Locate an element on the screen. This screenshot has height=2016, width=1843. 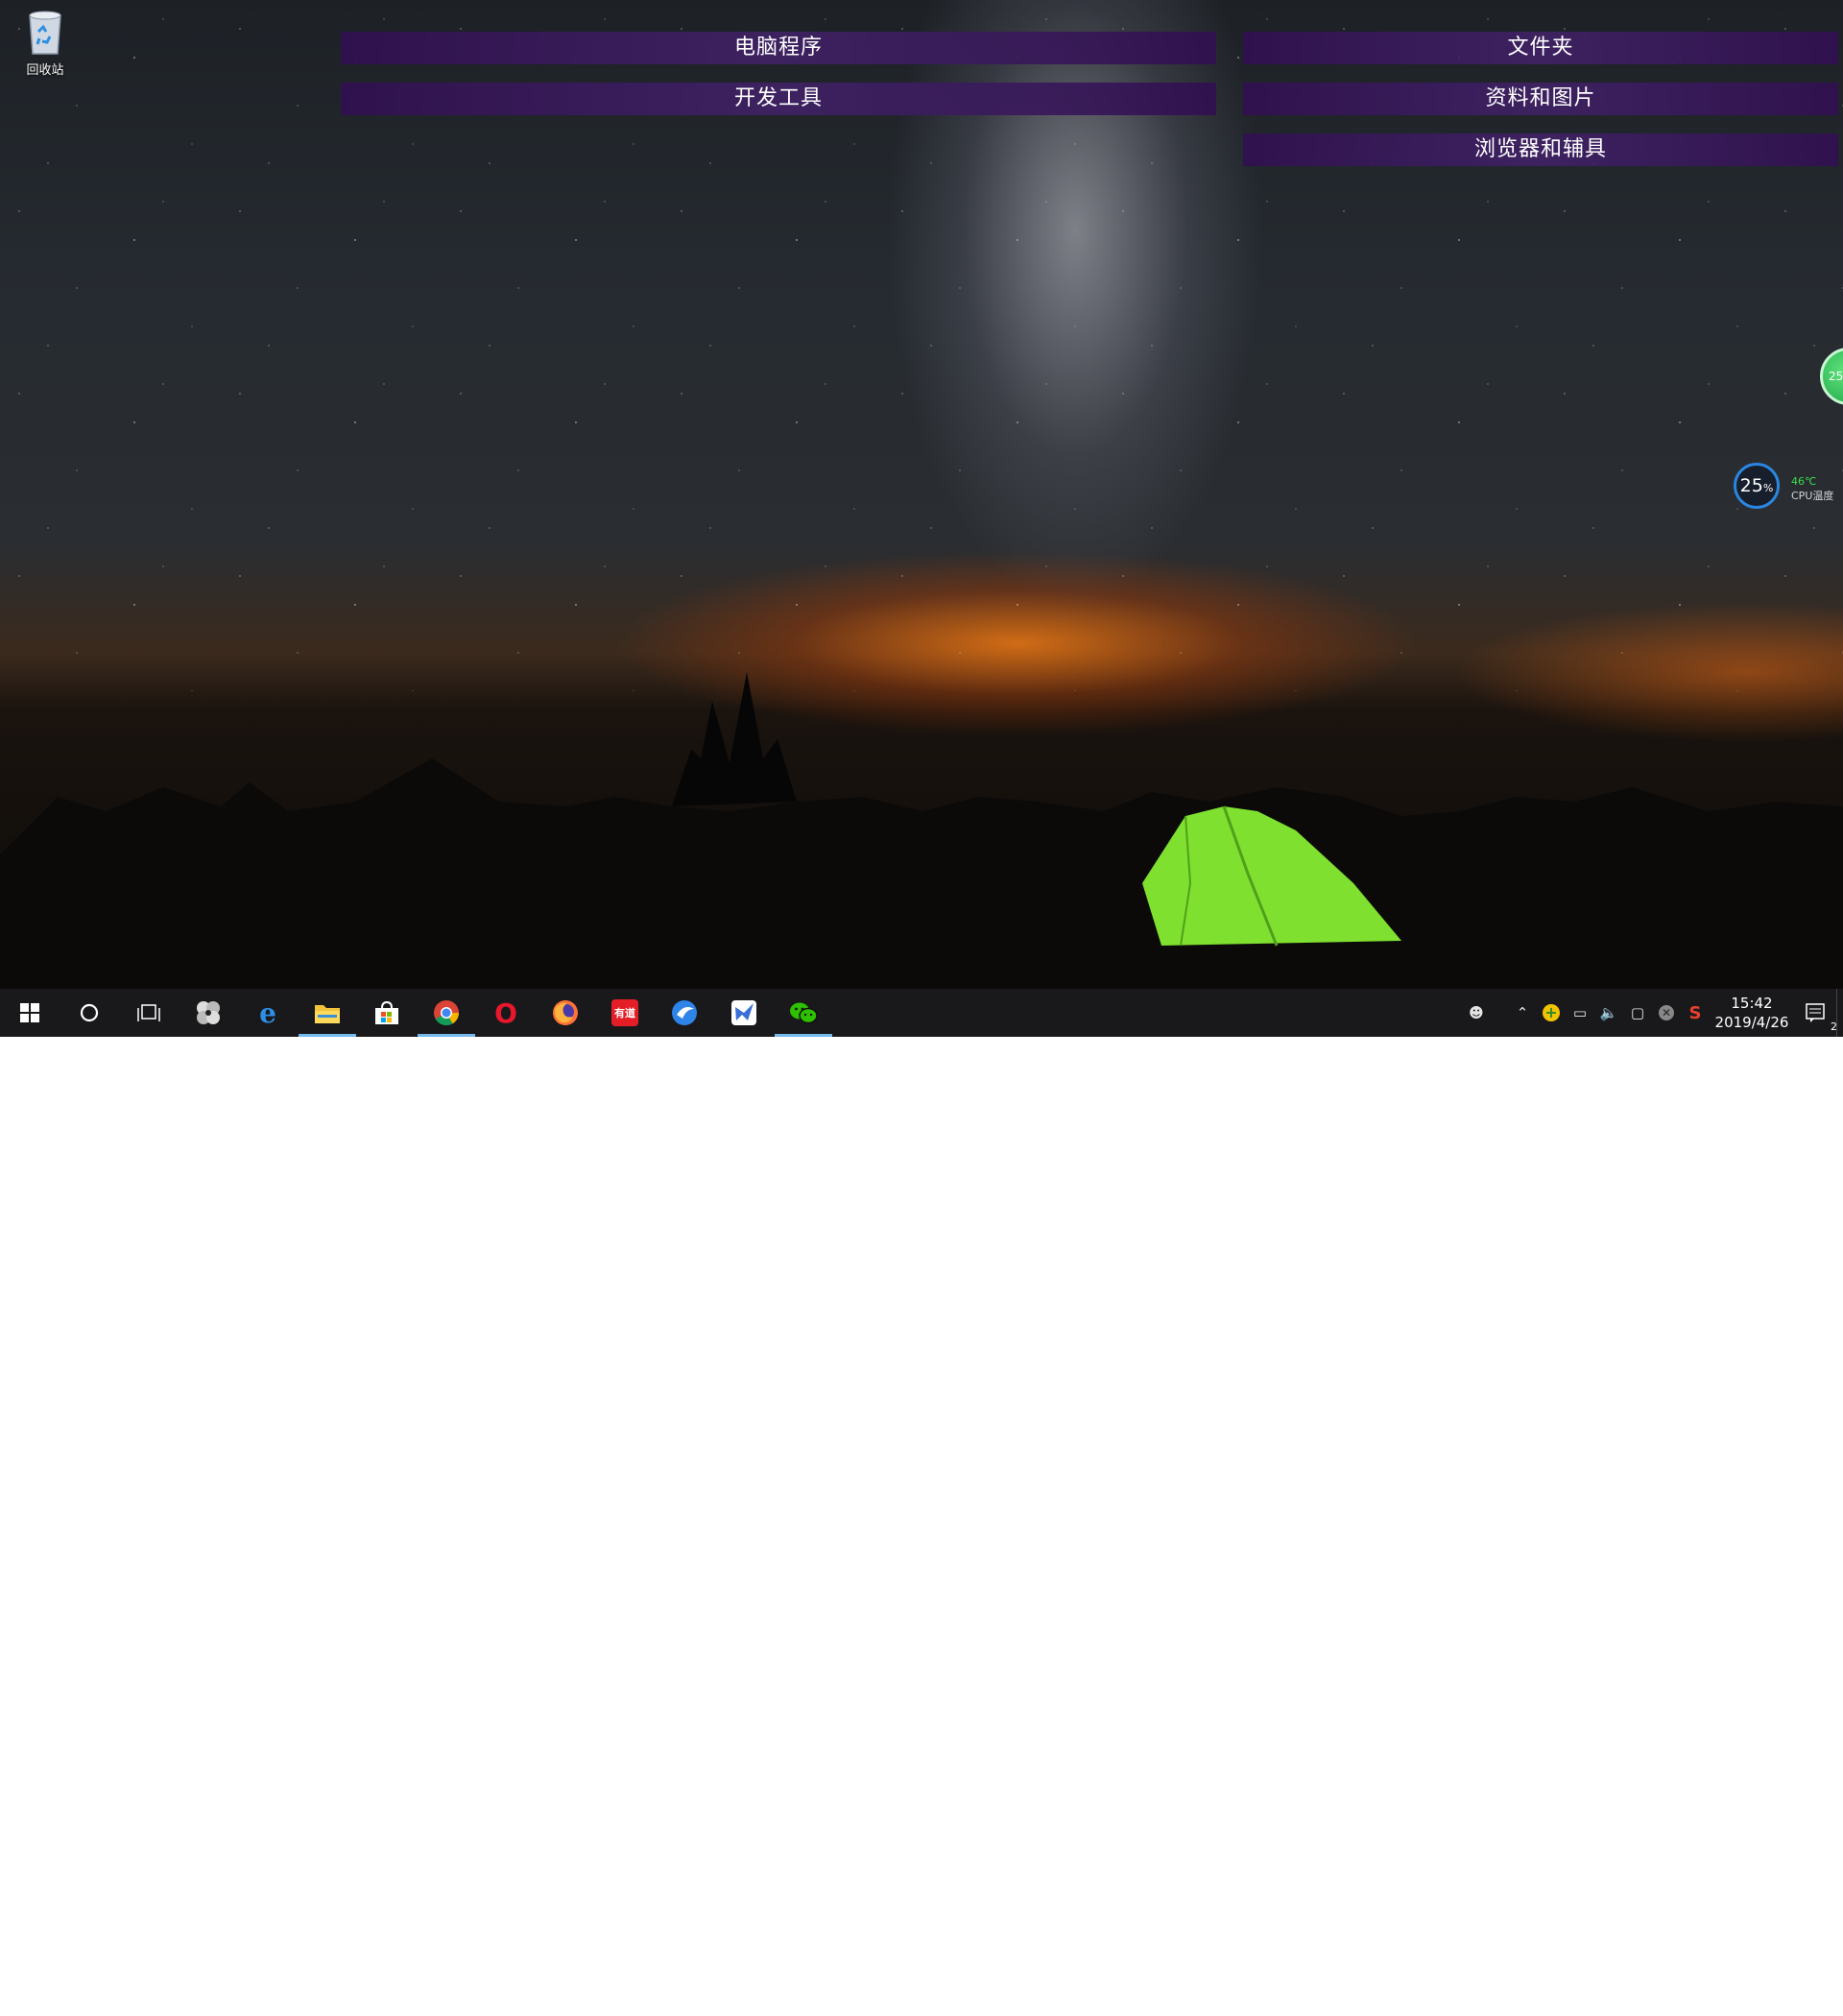
store-icon is located at coordinates (386, 1012).